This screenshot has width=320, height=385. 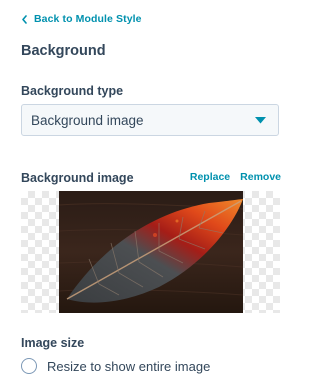 I want to click on background-type-value: Background image, so click(x=87, y=120).